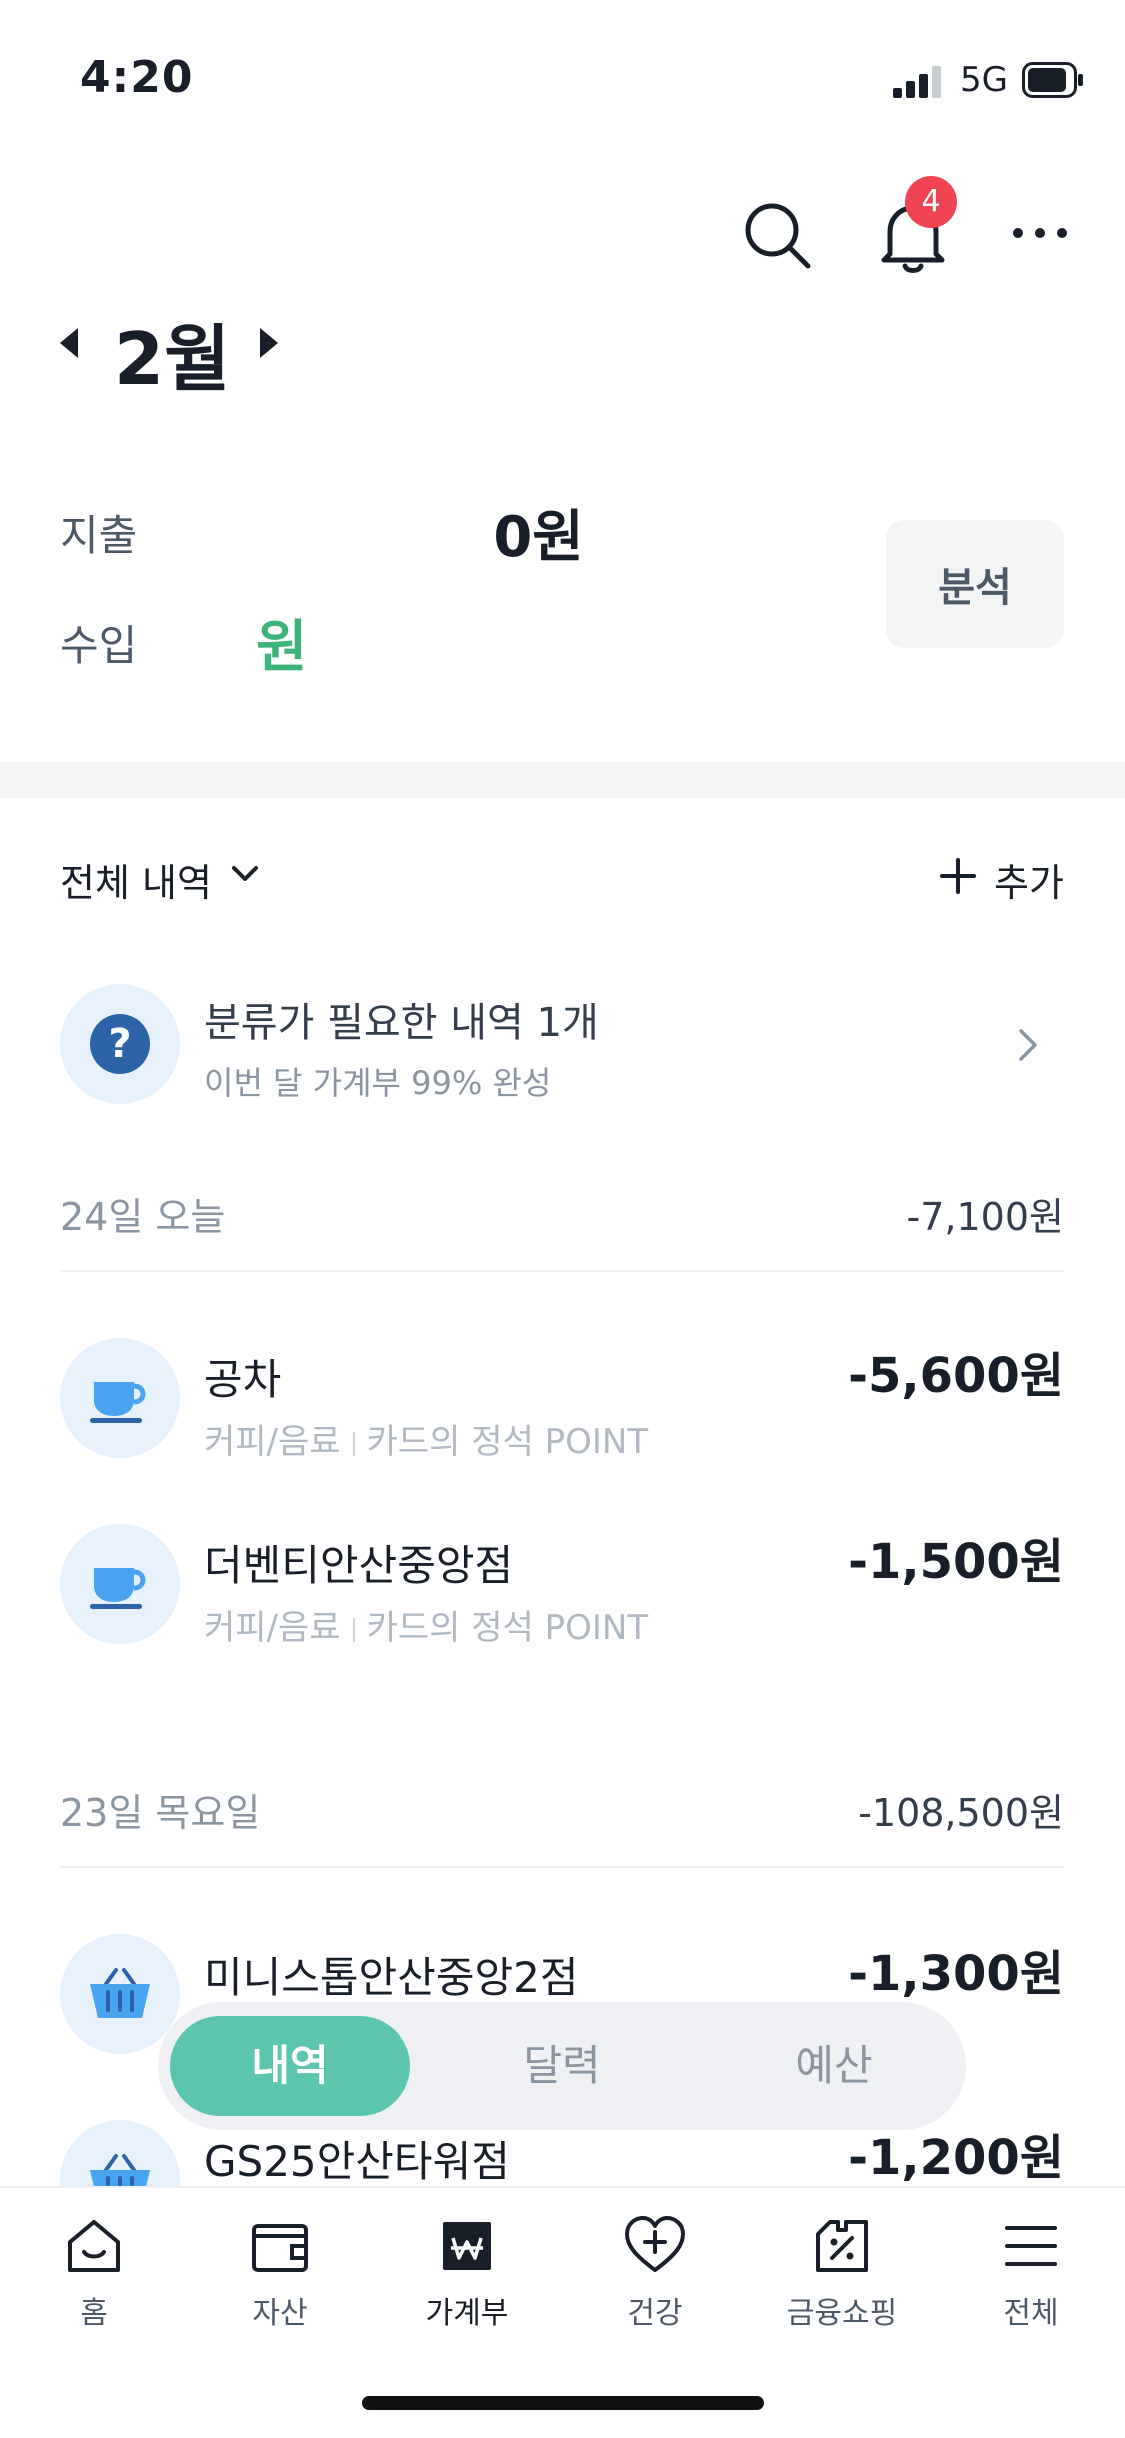  What do you see at coordinates (655, 2313) in the screenshot?
I see `nav-label: 건강` at bounding box center [655, 2313].